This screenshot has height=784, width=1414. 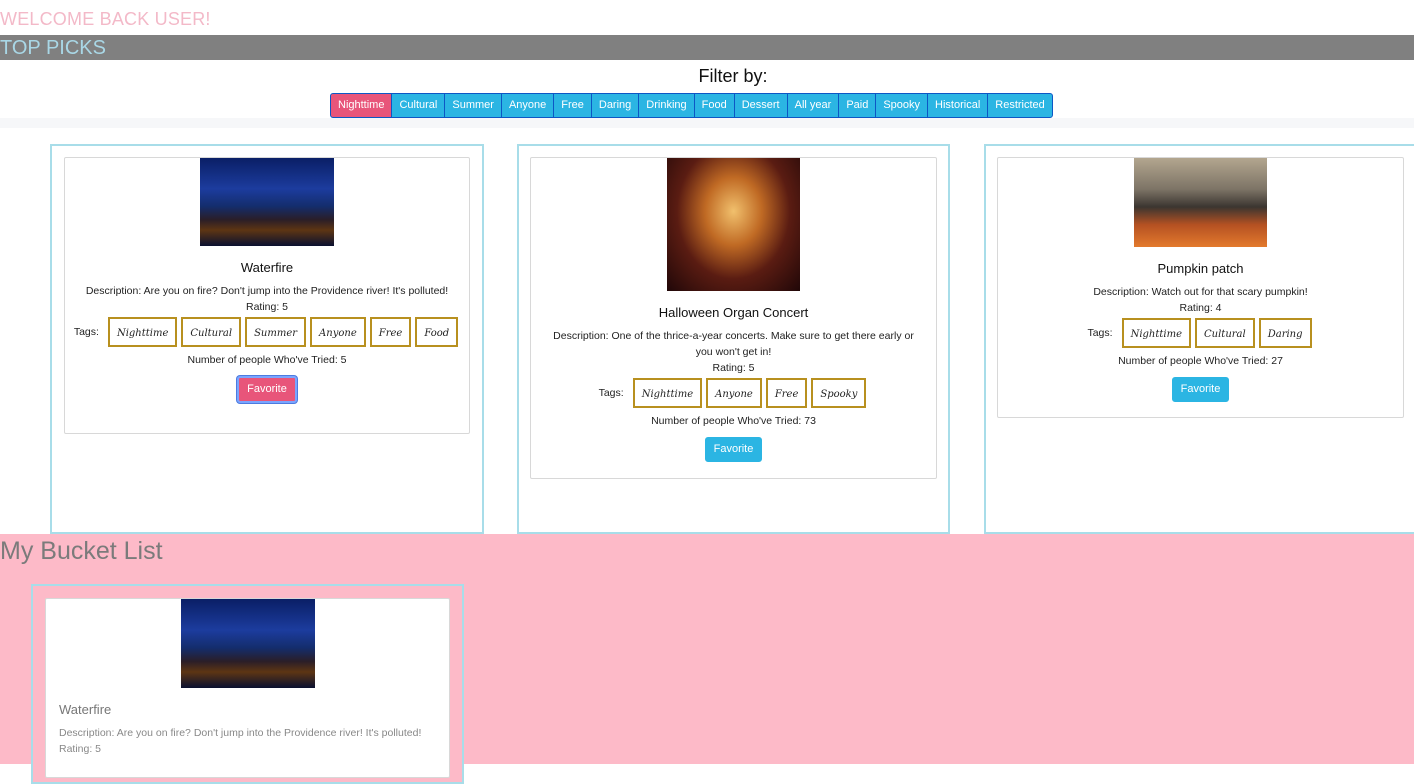 I want to click on filter-dessert-button: Dessert, so click(x=760, y=105).